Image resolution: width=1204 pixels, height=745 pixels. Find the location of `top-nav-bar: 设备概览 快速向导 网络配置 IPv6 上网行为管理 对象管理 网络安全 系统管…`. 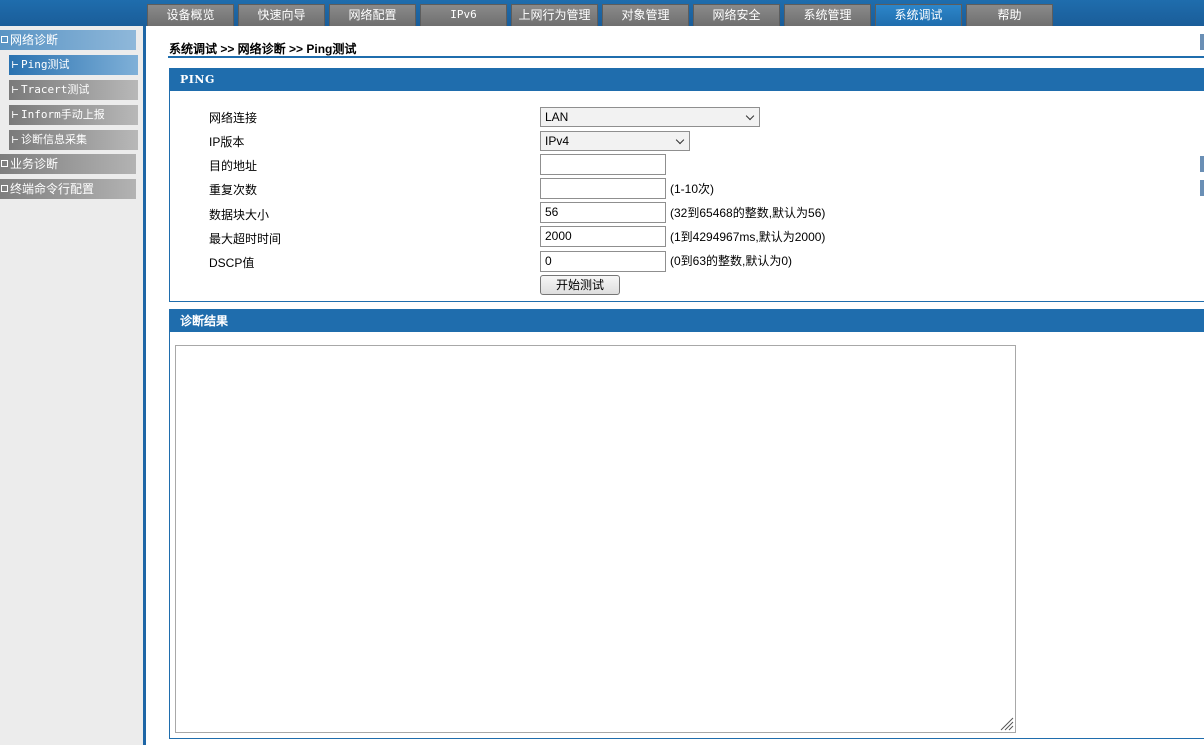

top-nav-bar: 设备概览 快速向导 网络配置 IPv6 上网行为管理 对象管理 网络安全 系统管… is located at coordinates (602, 13).